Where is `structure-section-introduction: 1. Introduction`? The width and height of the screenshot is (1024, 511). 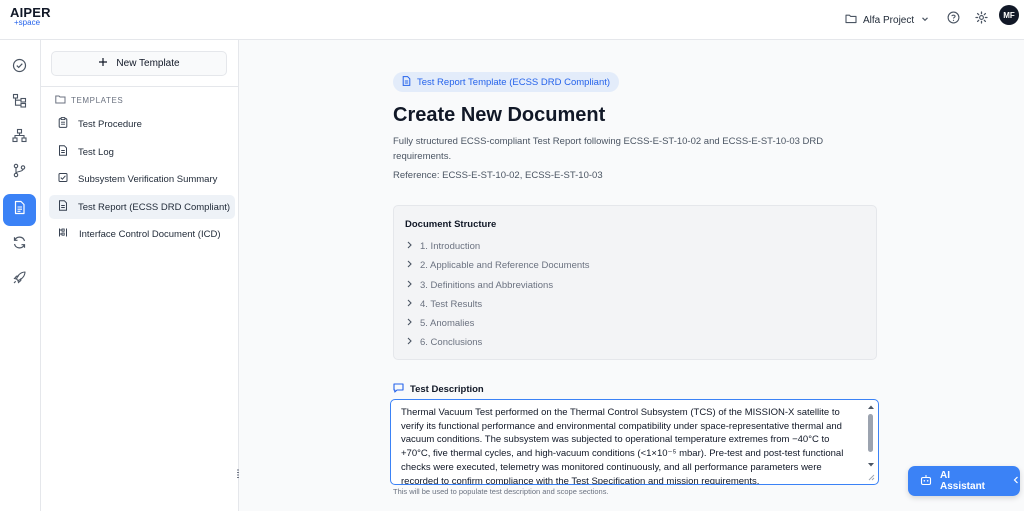 structure-section-introduction: 1. Introduction is located at coordinates (443, 246).